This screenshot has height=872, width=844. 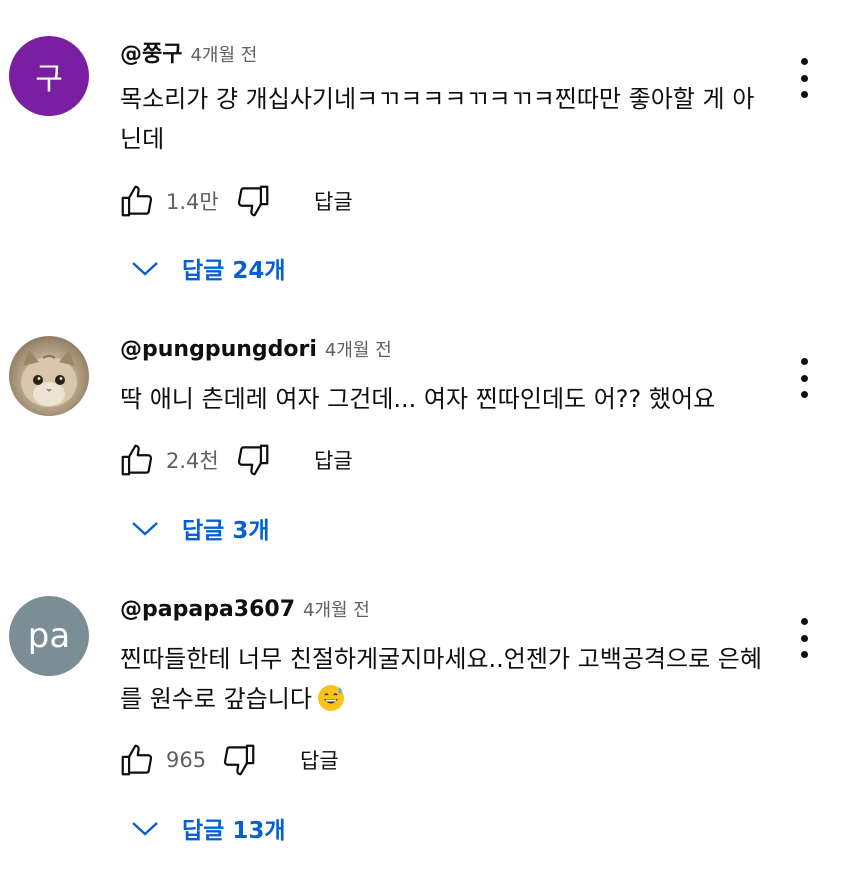 I want to click on view-replies-button: 답글 3개, so click(x=200, y=528).